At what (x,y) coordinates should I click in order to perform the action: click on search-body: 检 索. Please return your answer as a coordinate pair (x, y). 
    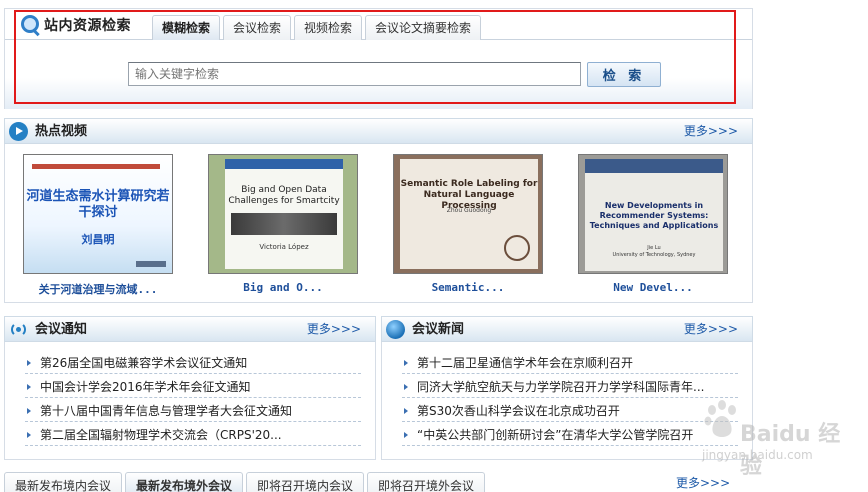
    Looking at the image, I should click on (378, 74).